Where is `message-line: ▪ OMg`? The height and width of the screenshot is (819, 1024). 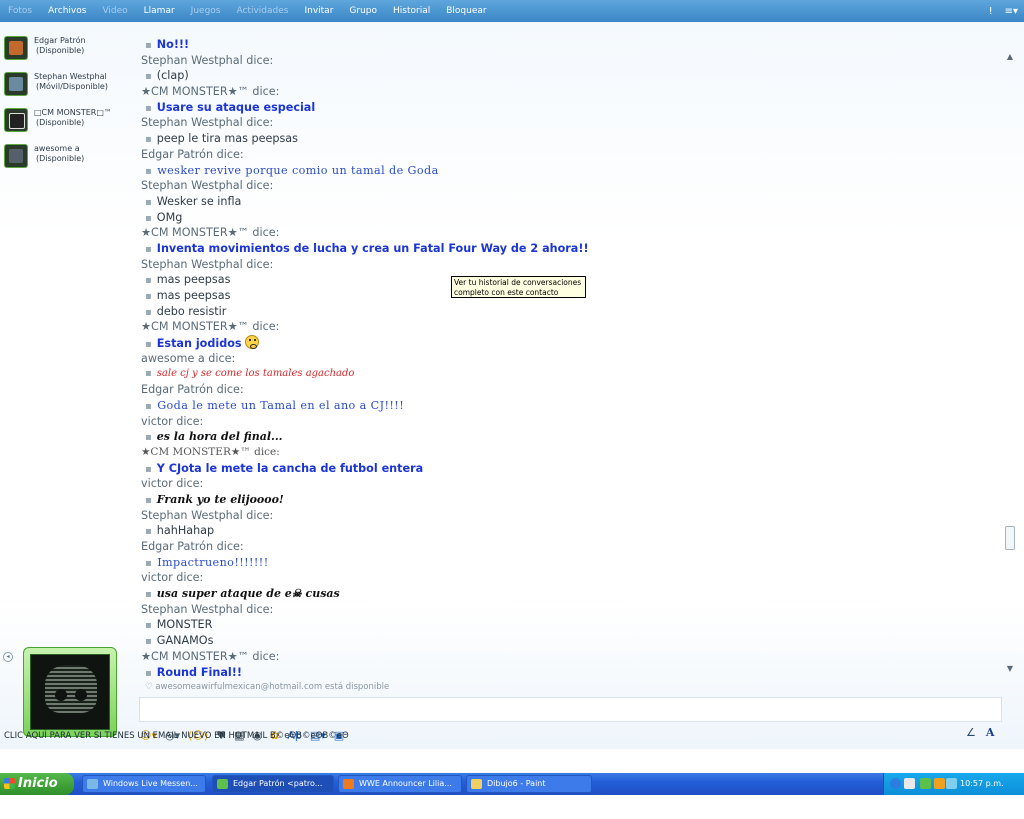 message-line: ▪ OMg is located at coordinates (571, 218).